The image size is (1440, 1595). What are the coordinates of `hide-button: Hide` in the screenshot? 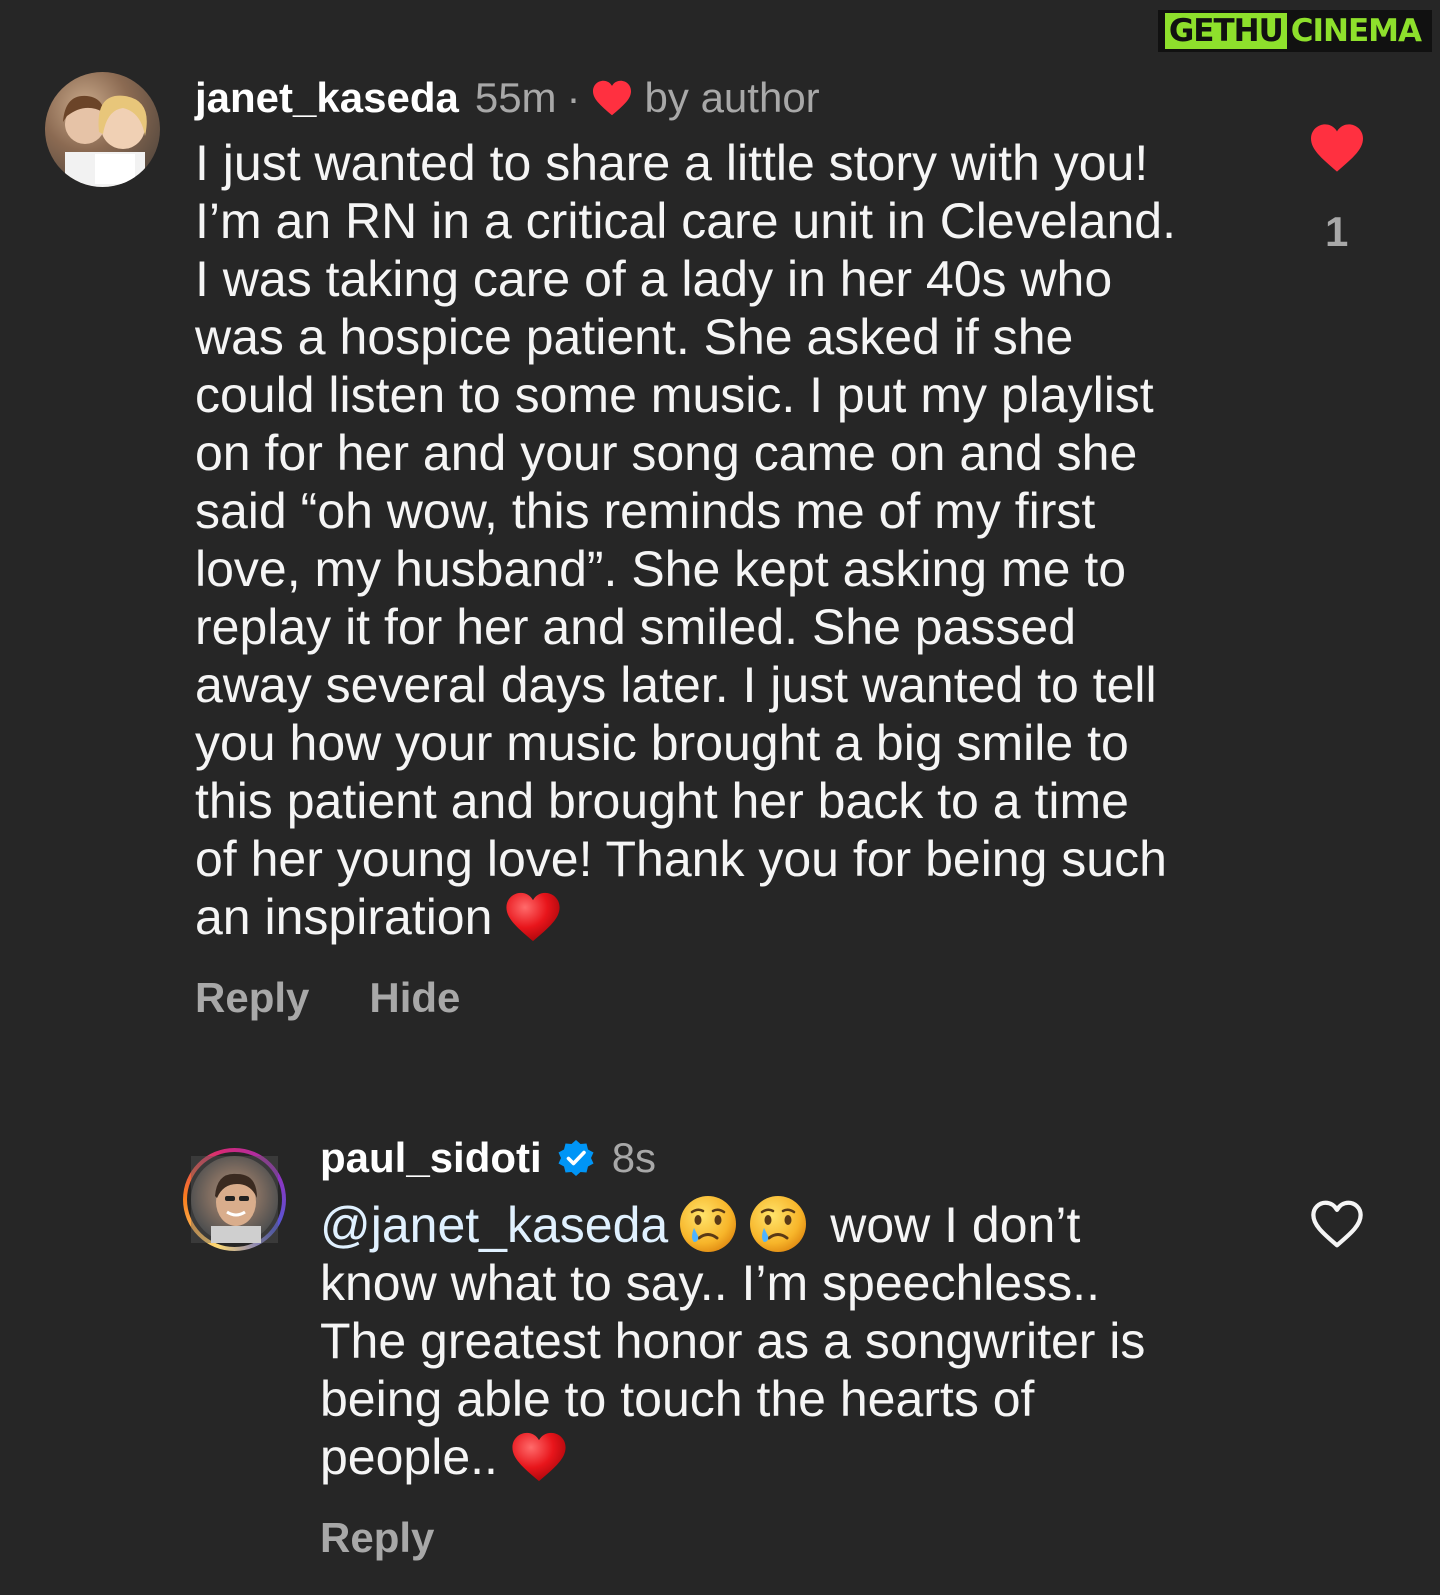 It's located at (414, 998).